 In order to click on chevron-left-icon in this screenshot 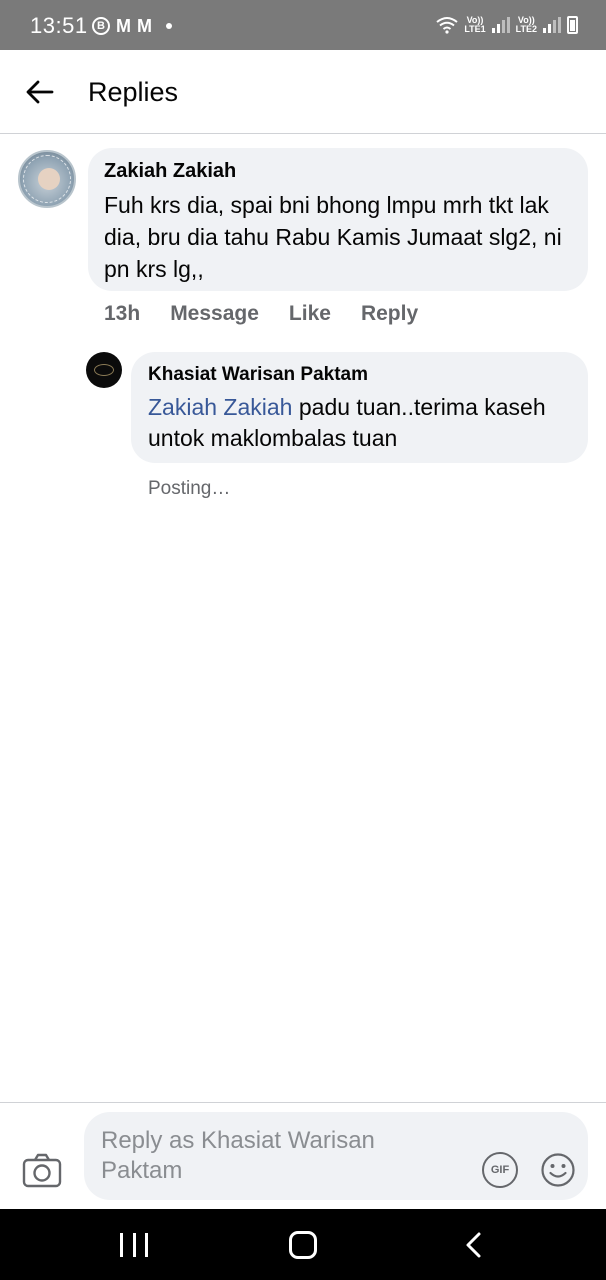, I will do `click(473, 1245)`.